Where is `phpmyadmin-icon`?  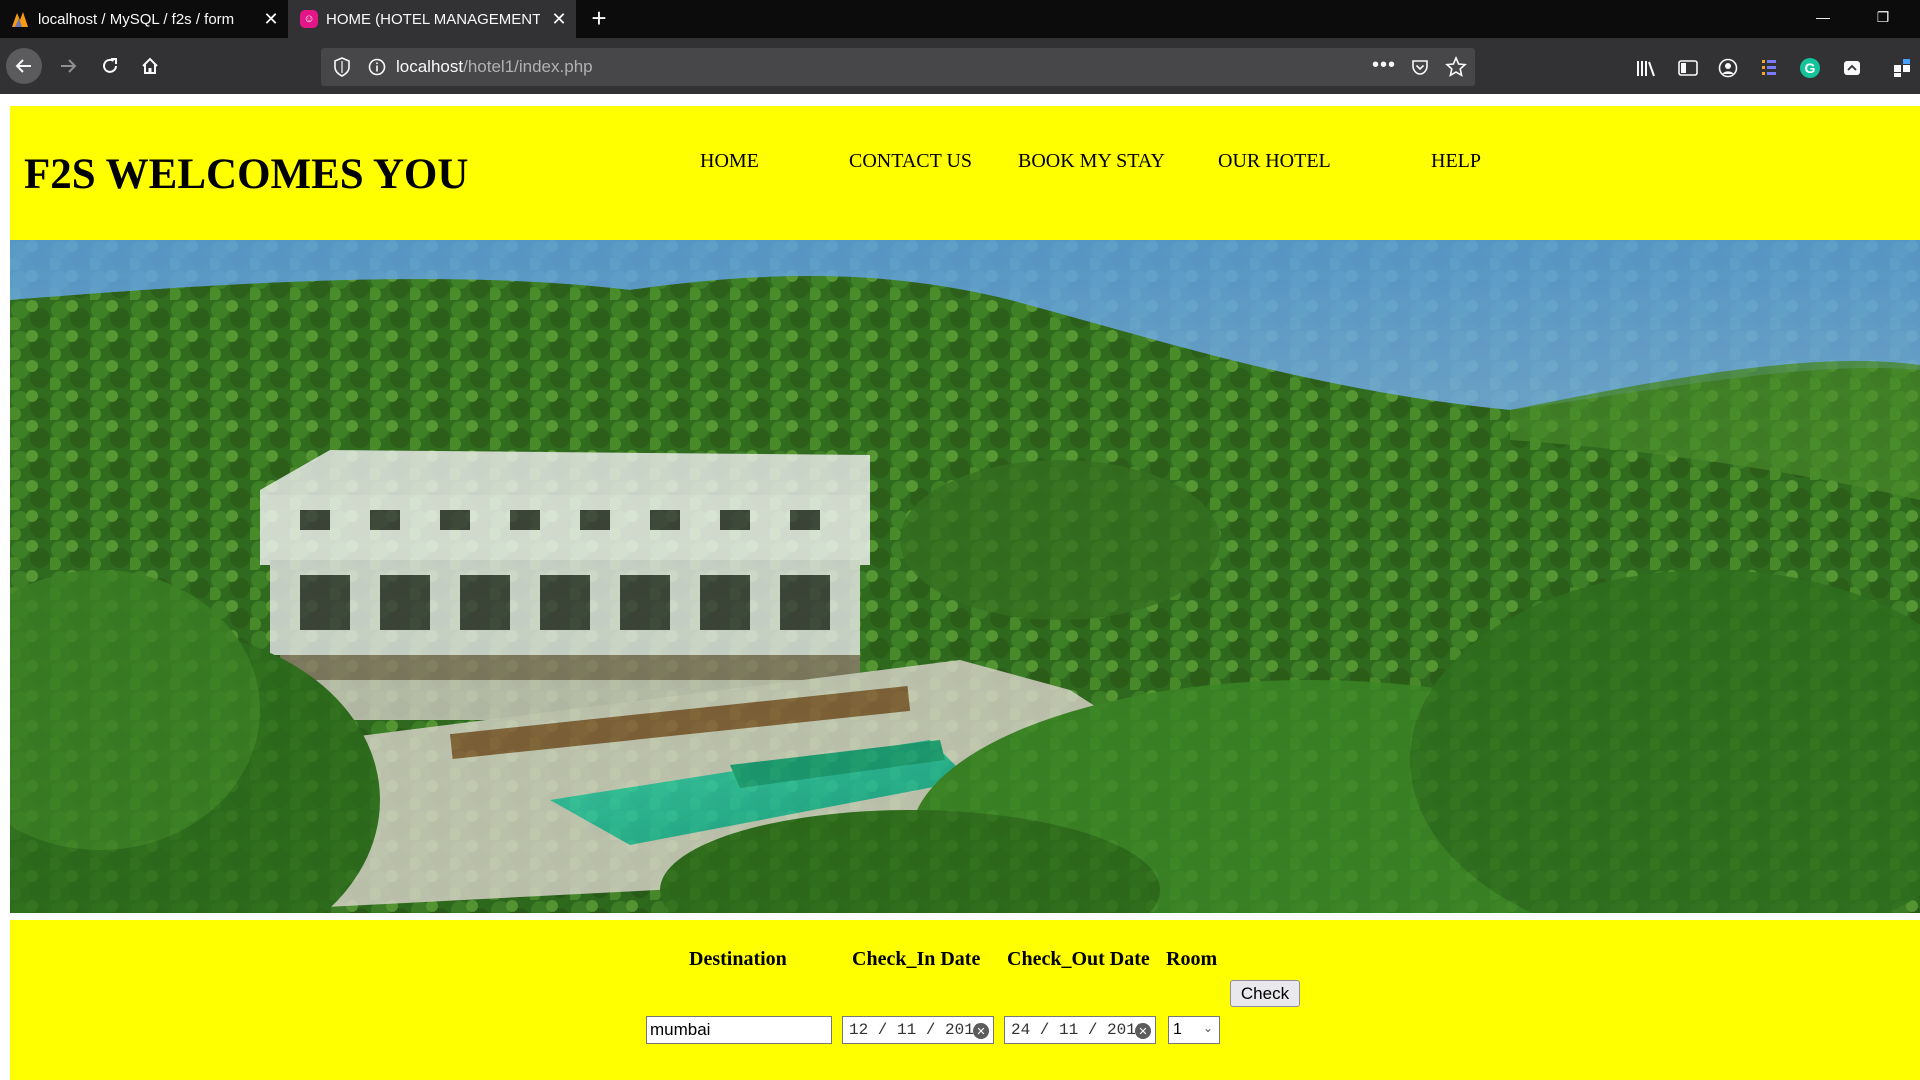 phpmyadmin-icon is located at coordinates (20, 19).